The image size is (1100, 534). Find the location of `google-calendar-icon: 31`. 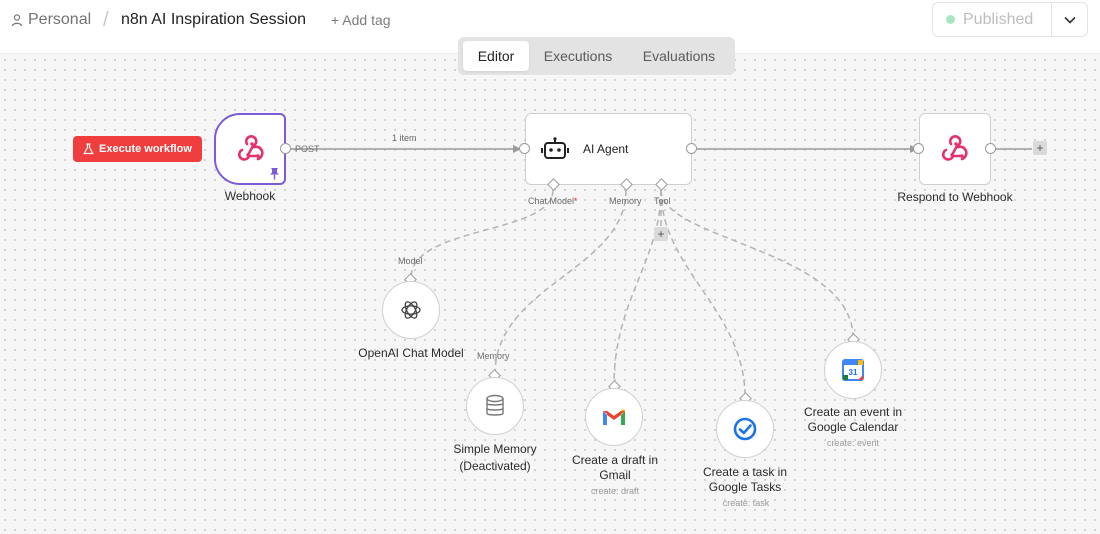

google-calendar-icon: 31 is located at coordinates (853, 370).